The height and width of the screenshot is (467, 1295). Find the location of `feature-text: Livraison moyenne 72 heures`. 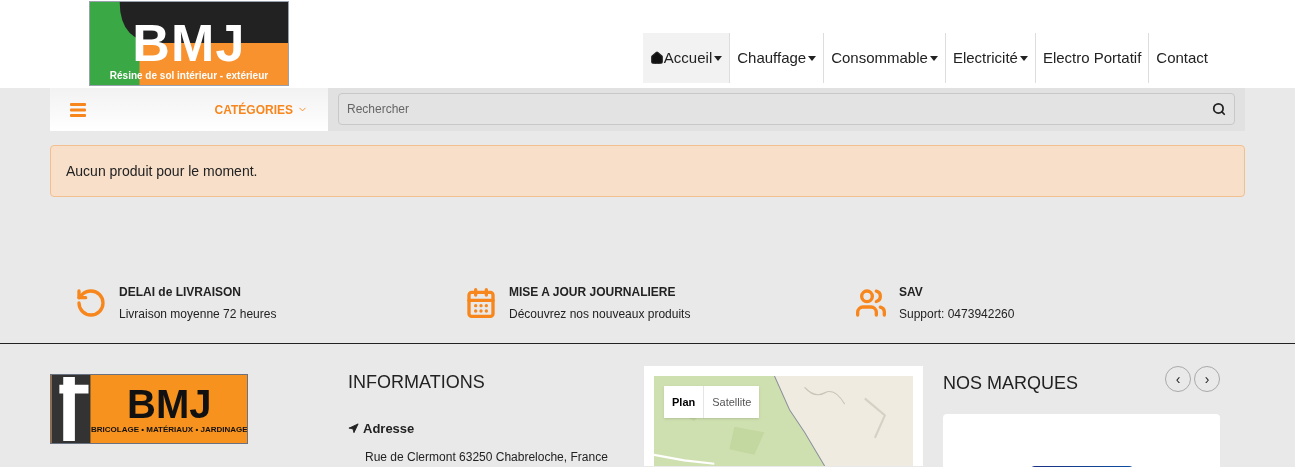

feature-text: Livraison moyenne 72 heures is located at coordinates (198, 314).